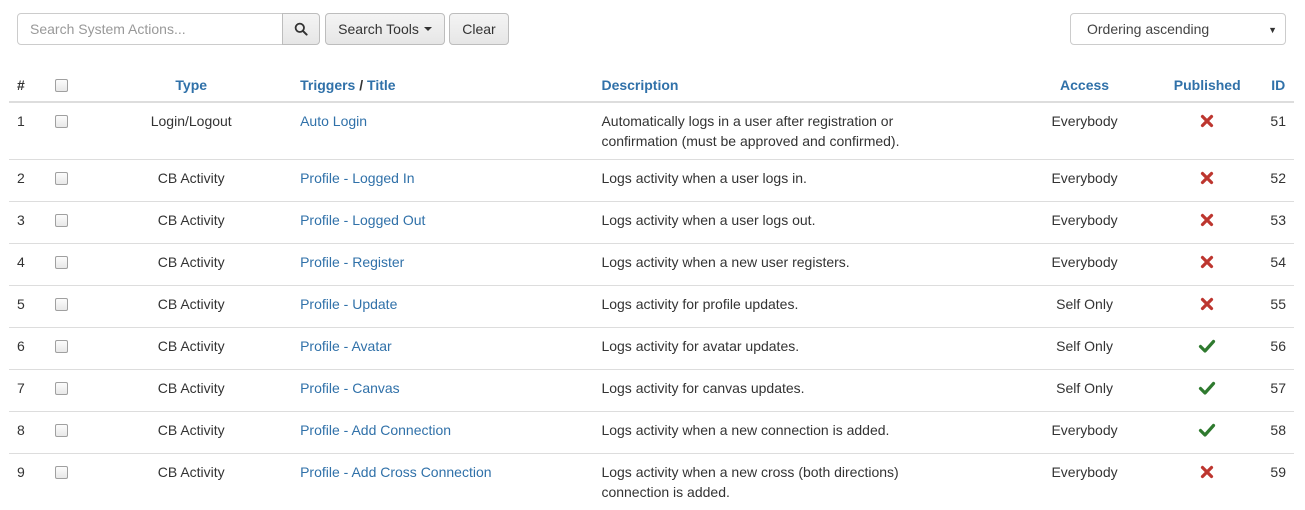  I want to click on row-description: Logs activity when a user logs out., so click(751, 220).